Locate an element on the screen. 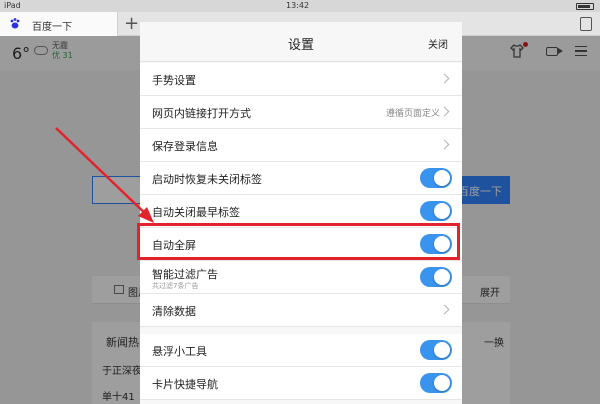 Image resolution: width=600 pixels, height=404 pixels. setting-floating-widget: 悬浮小工具 is located at coordinates (301, 350).